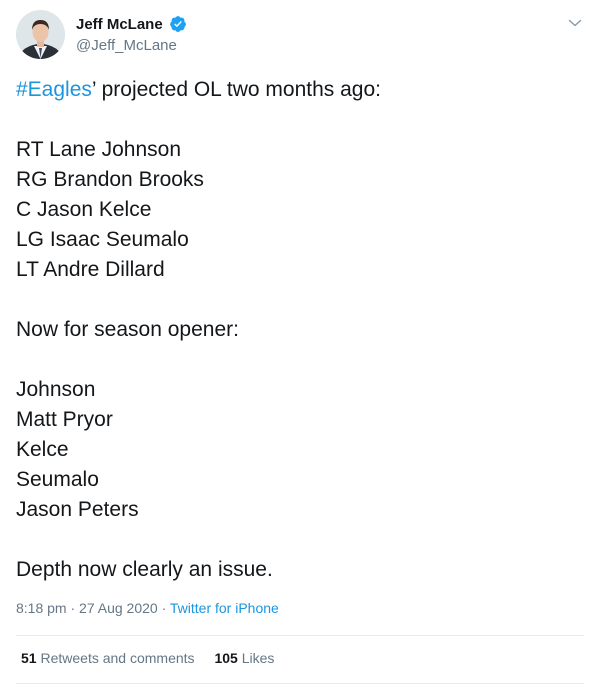  What do you see at coordinates (178, 24) in the screenshot?
I see `verified-badge-icon` at bounding box center [178, 24].